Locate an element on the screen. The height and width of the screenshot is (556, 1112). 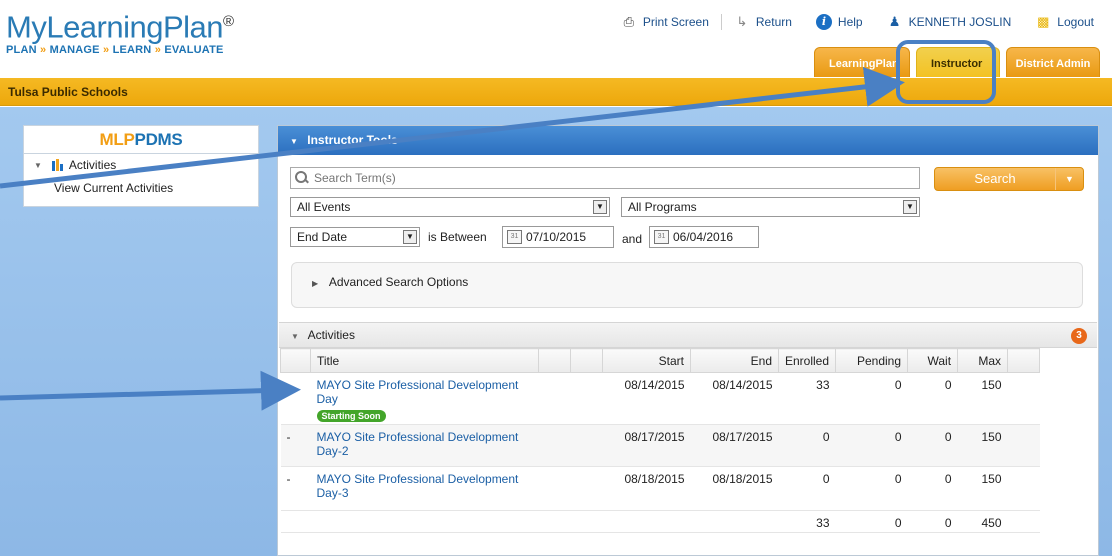
search-icon is located at coordinates (302, 178).